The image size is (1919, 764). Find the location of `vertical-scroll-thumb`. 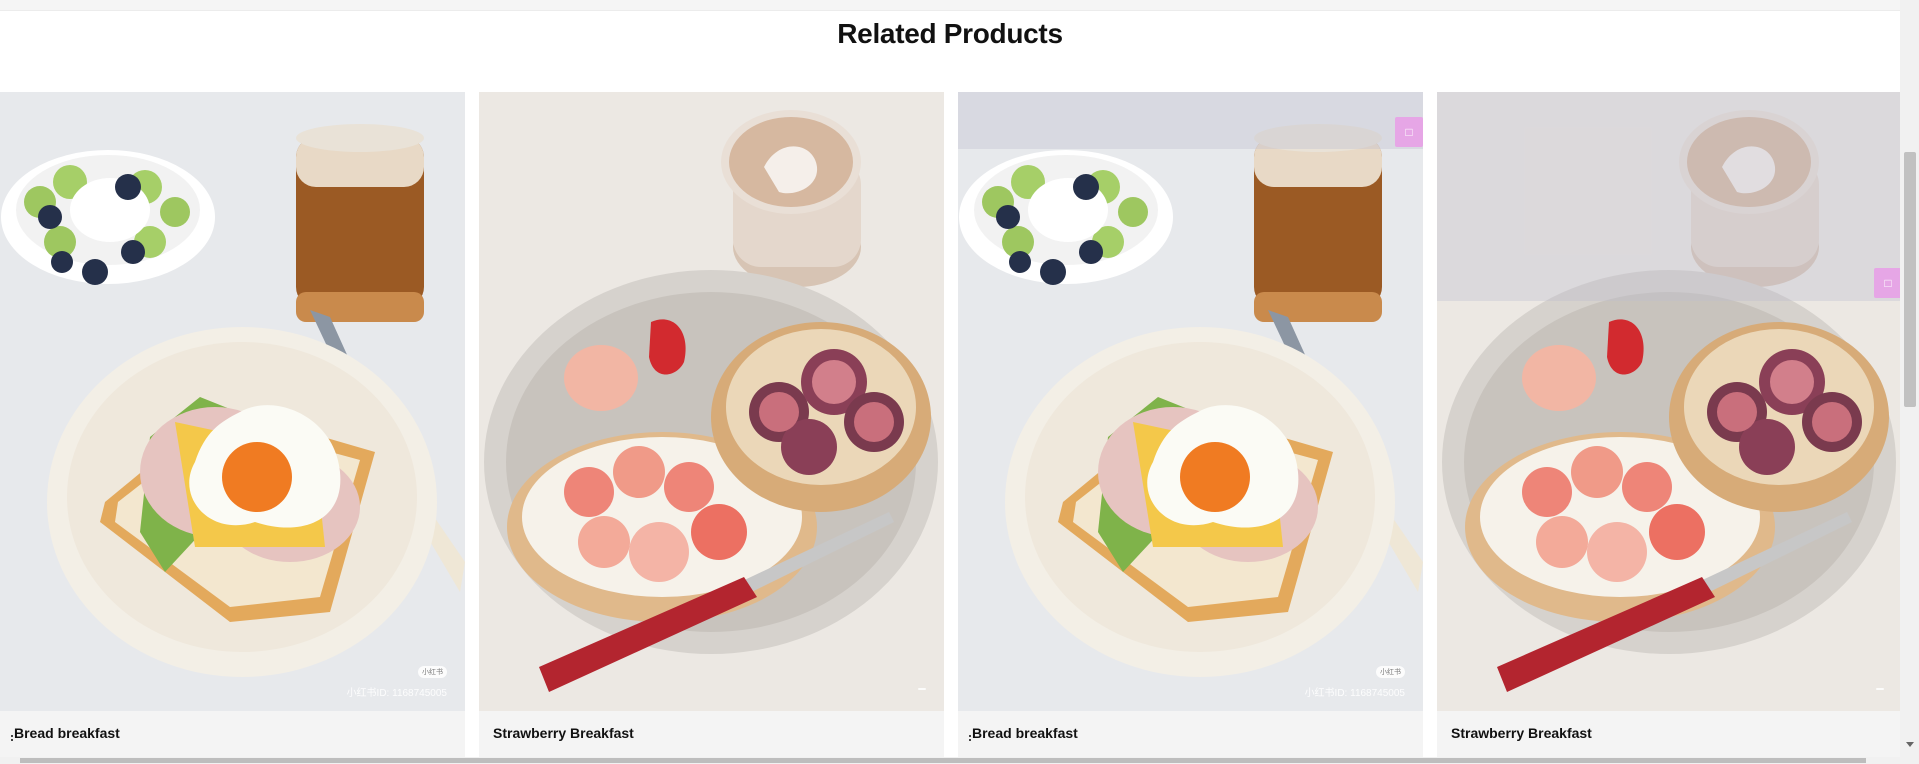

vertical-scroll-thumb is located at coordinates (1910, 279).